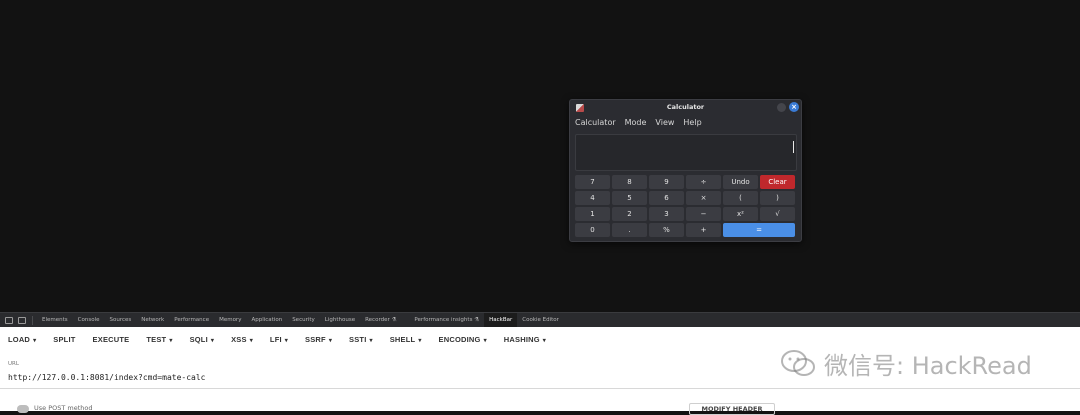  Describe the element at coordinates (740, 198) in the screenshot. I see `key-open-paren: (` at that location.